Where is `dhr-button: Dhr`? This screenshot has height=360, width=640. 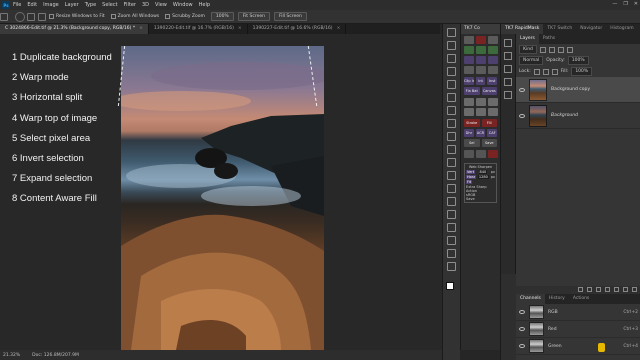 dhr-button: Dhr is located at coordinates (469, 133).